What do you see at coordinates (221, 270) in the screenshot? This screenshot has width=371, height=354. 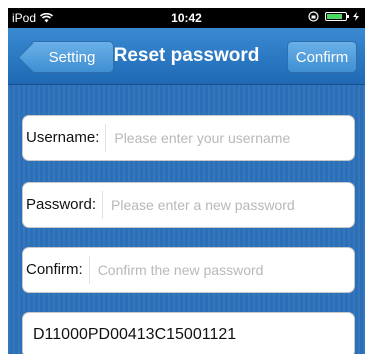 I see `confirm-password-input` at bounding box center [221, 270].